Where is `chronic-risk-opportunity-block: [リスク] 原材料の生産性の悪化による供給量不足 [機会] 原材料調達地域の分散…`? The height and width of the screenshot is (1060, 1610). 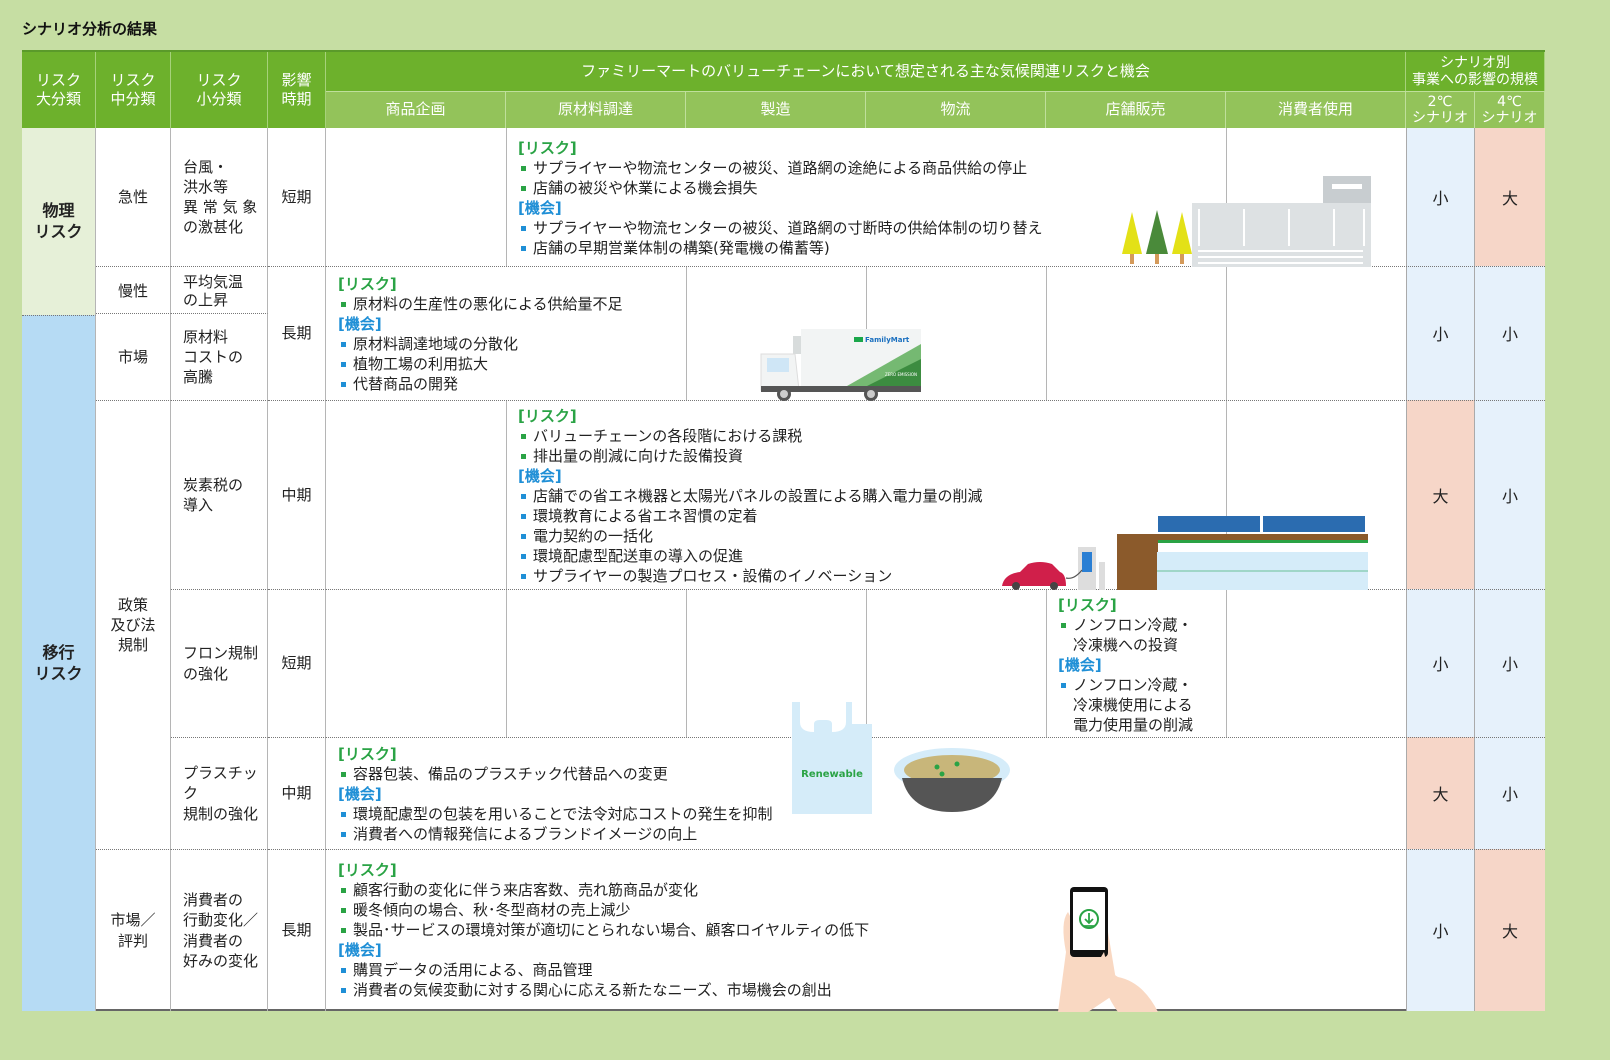
chronic-risk-opportunity-block: [リスク] 原材料の生産性の悪化による供給量不足 [機会] 原材料調達地域の分散… is located at coordinates (480, 334).